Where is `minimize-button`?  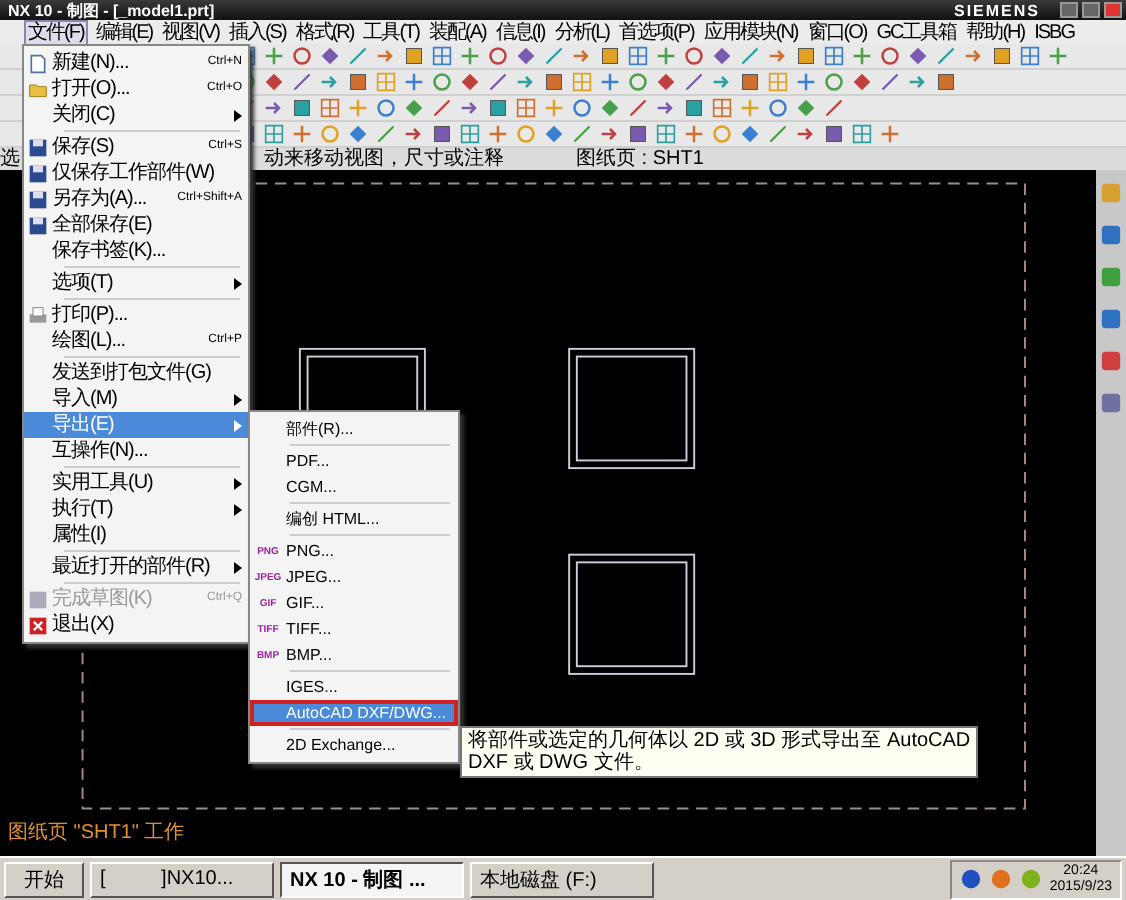
minimize-button is located at coordinates (1069, 10).